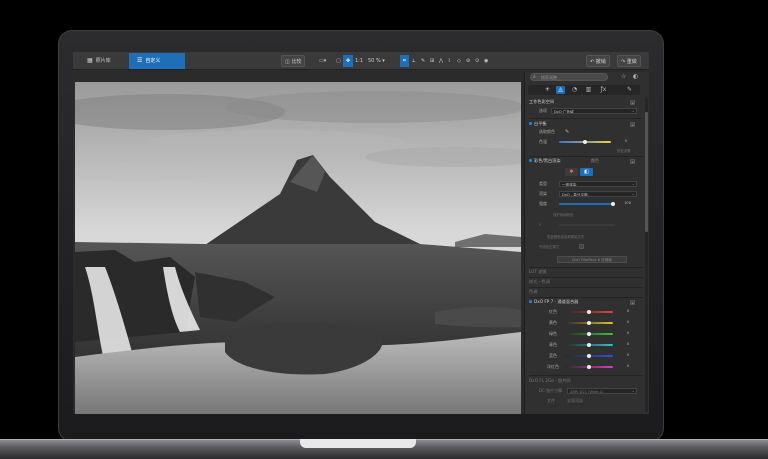 This screenshot has height=459, width=768. I want to click on preview-toggle-button: ◉, so click(486, 61).